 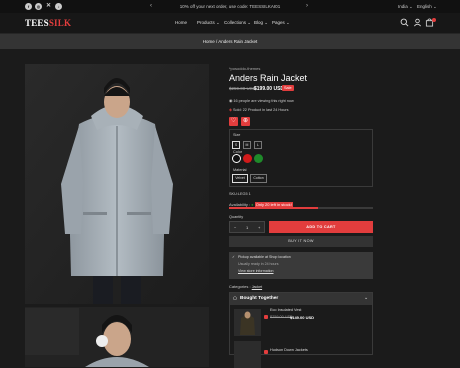 What do you see at coordinates (243, 88) in the screenshot?
I see `compare-at-price: $259.00 USD` at bounding box center [243, 88].